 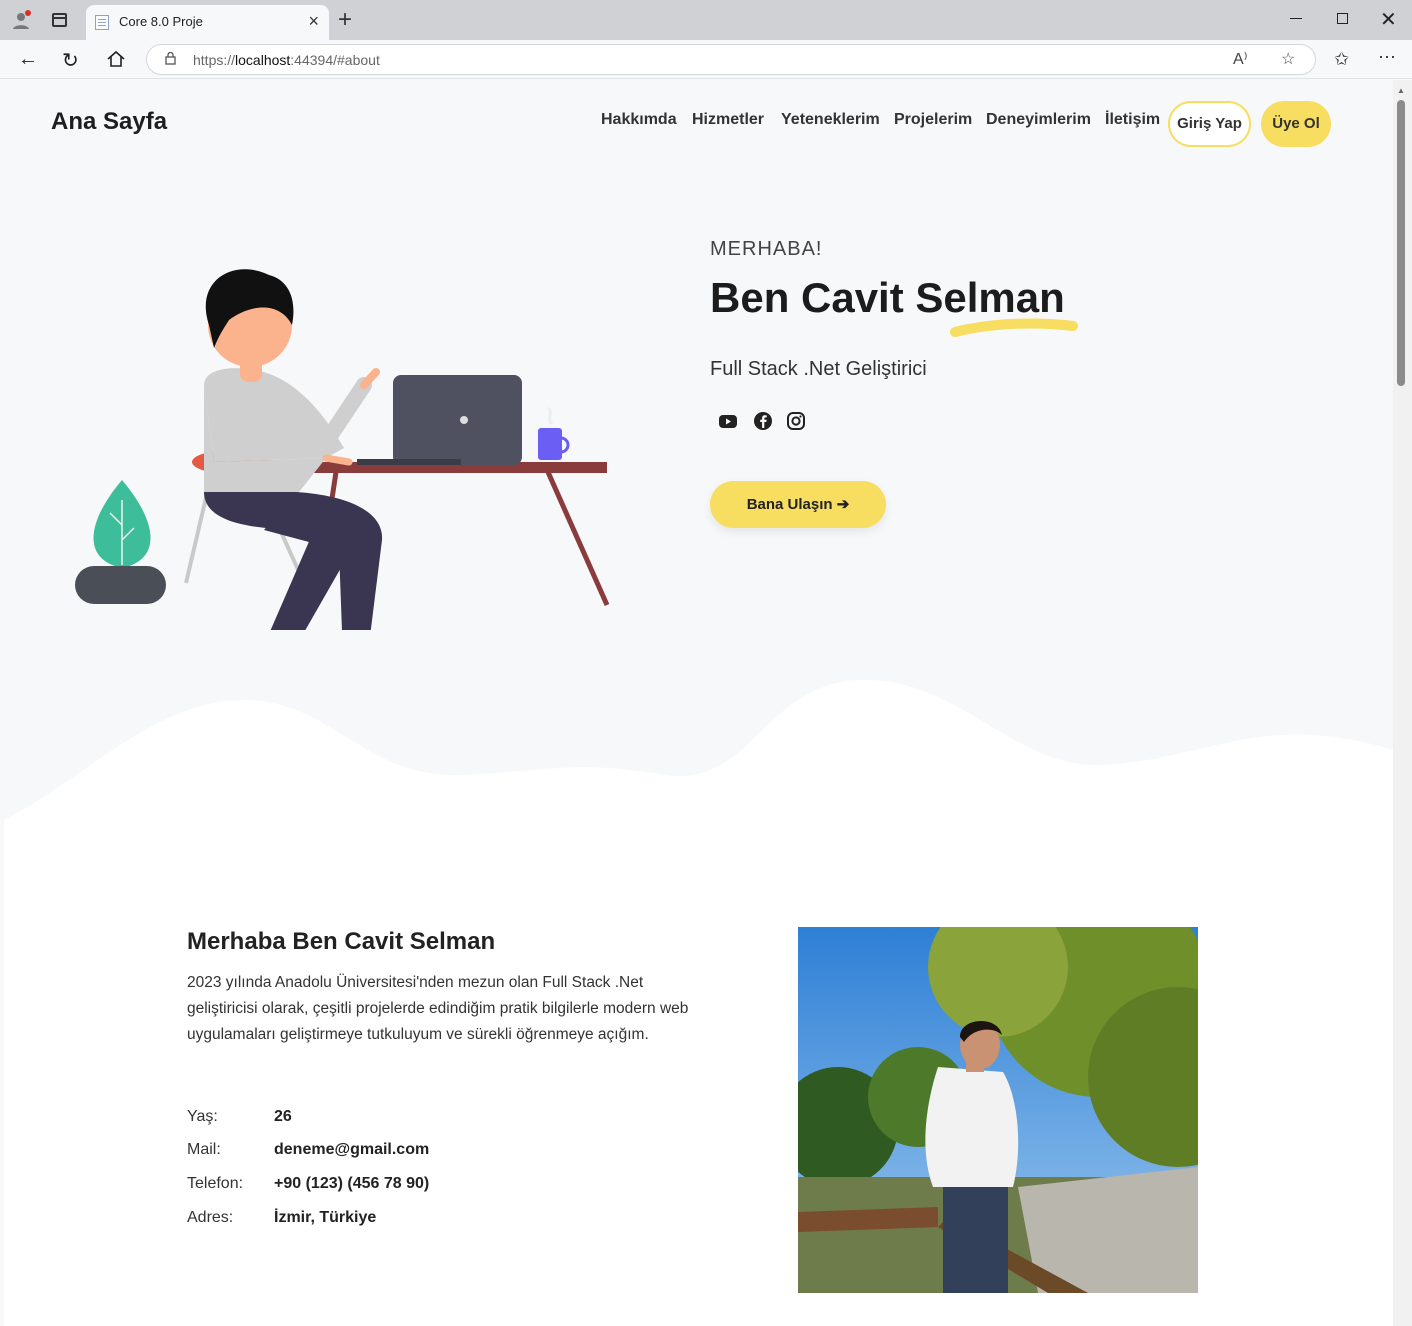 I want to click on profile-photo, so click(x=998, y=1110).